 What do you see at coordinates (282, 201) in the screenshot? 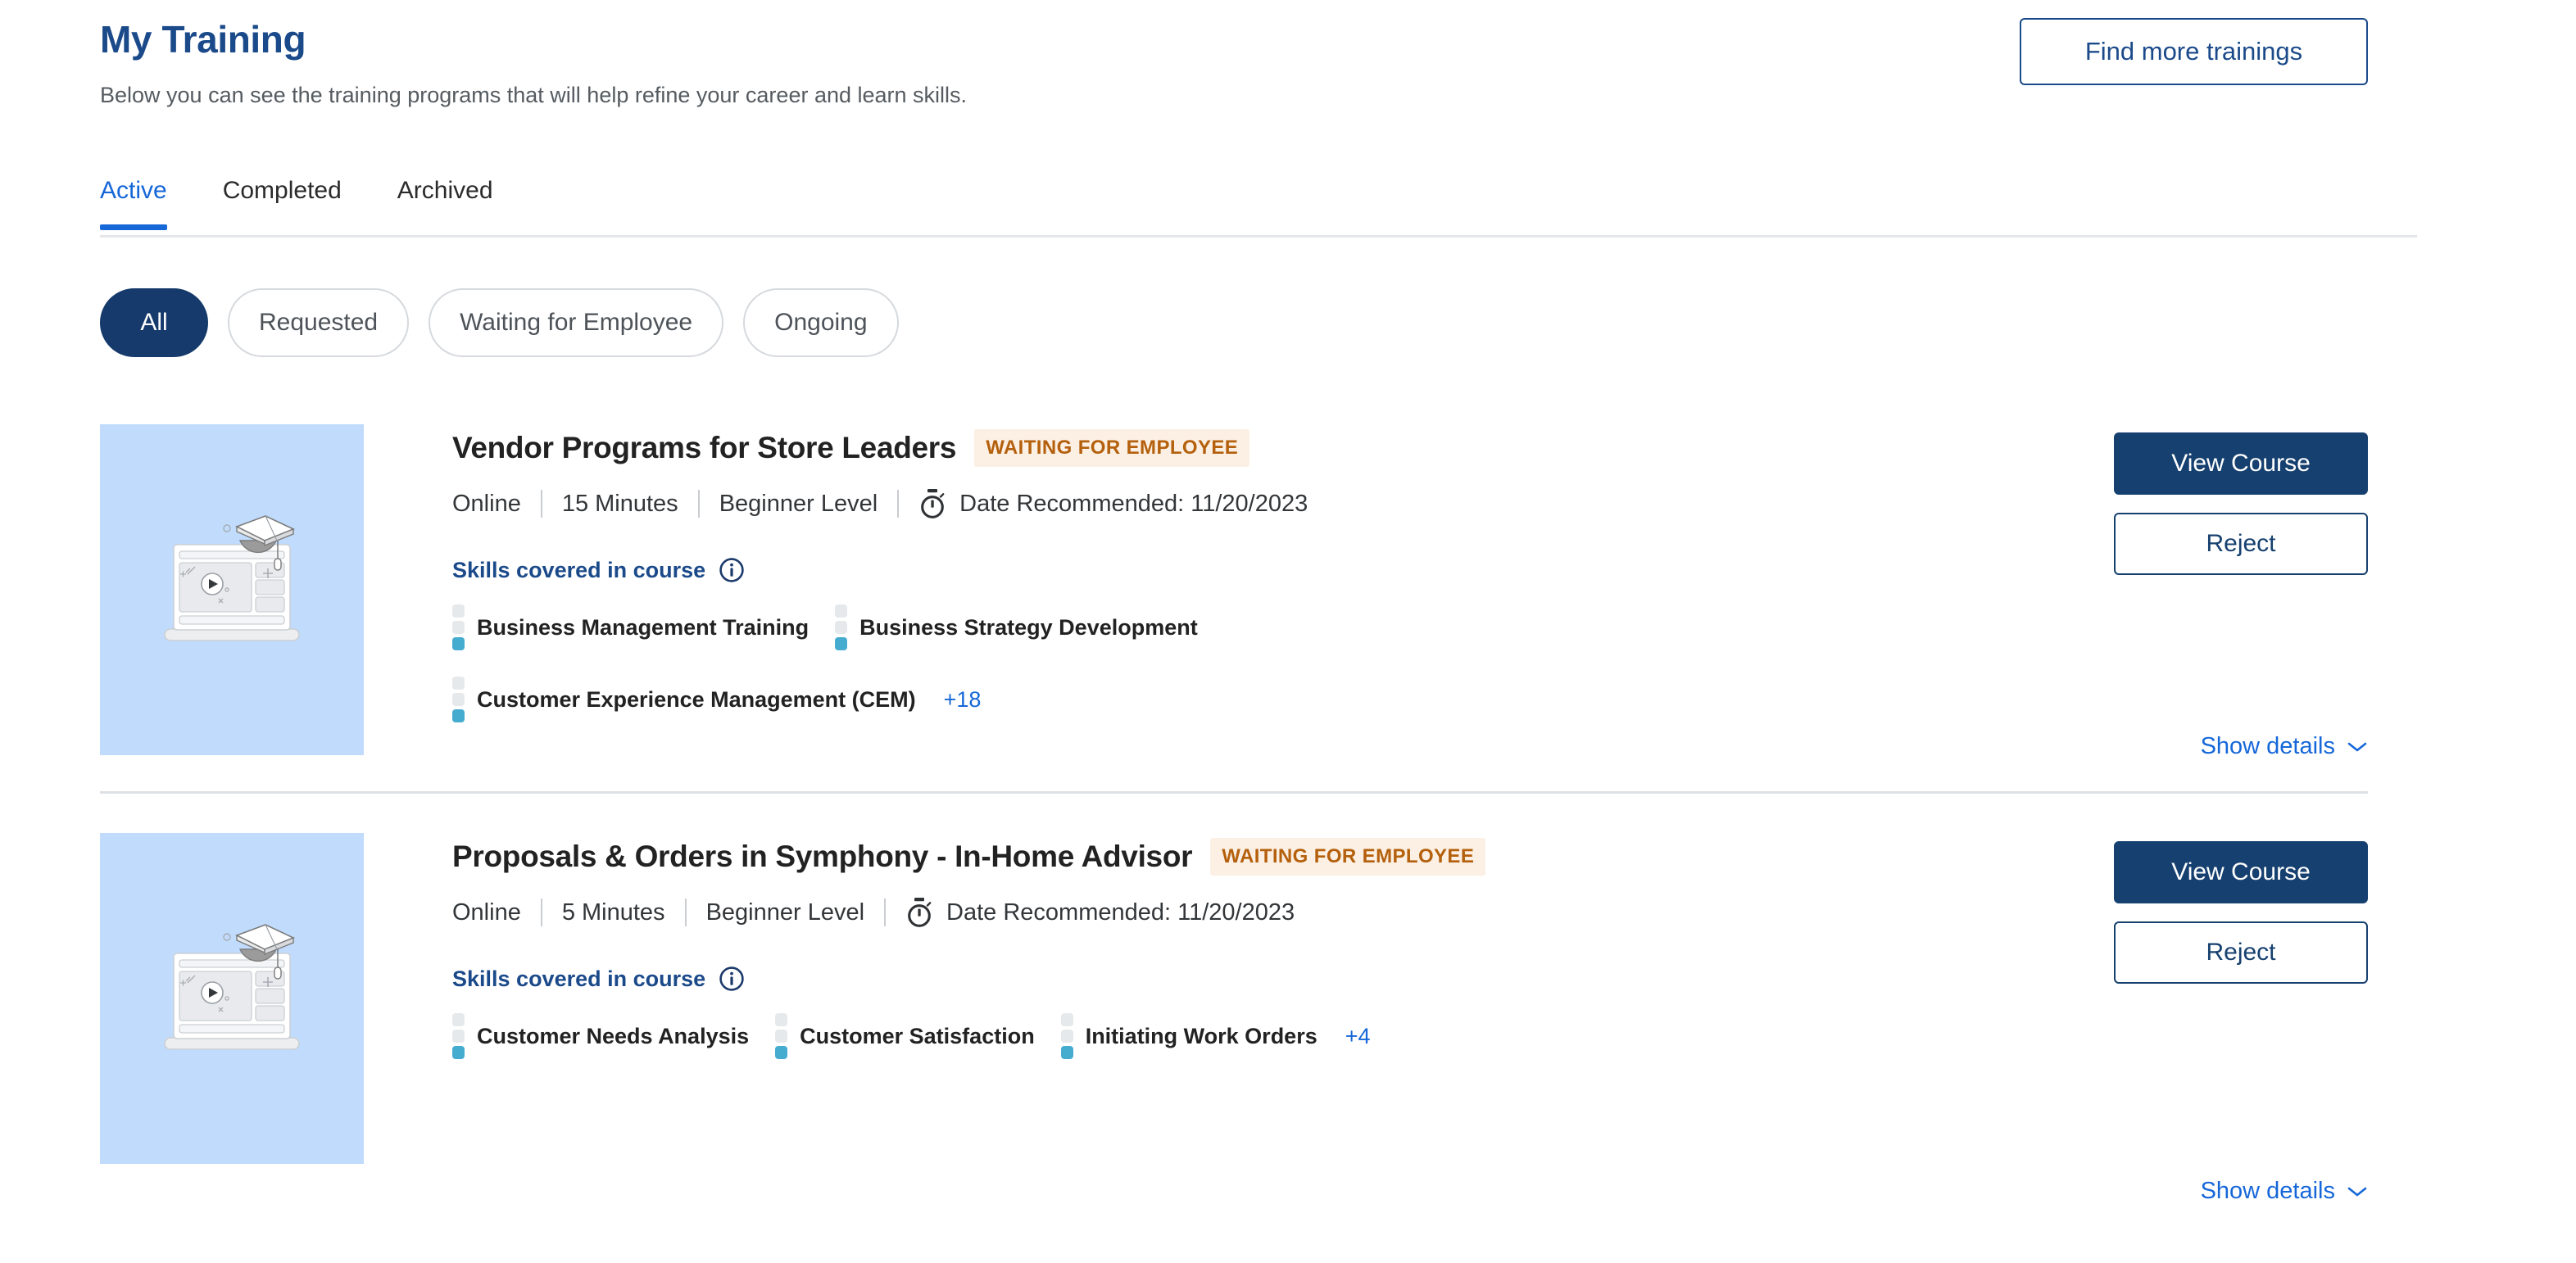
I see `tab-completed: Completed` at bounding box center [282, 201].